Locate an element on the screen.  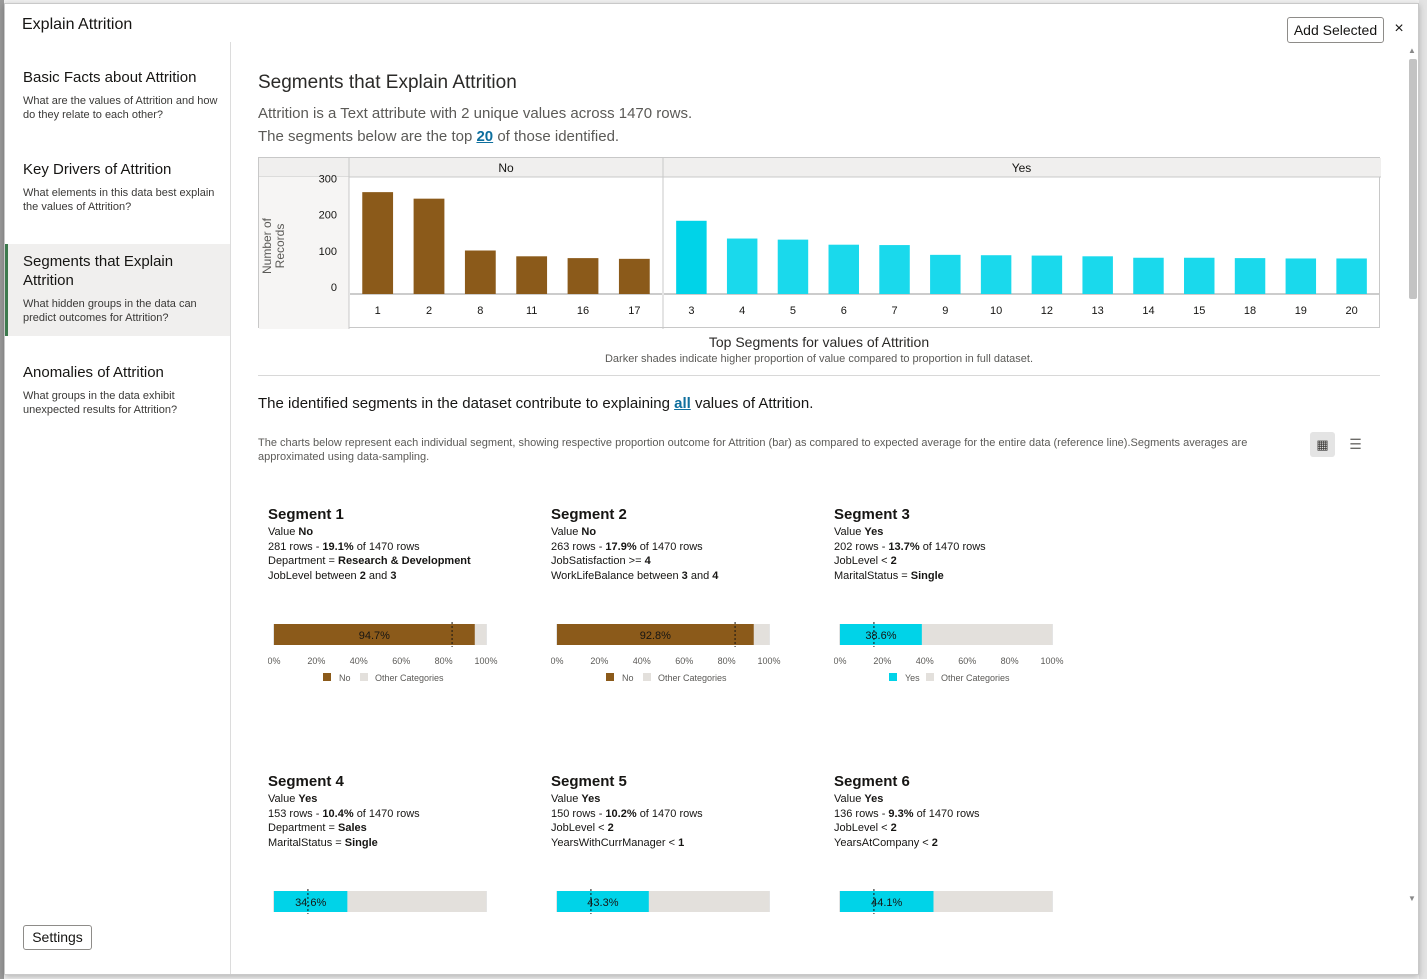
x-tick-label: 13 is located at coordinates (1098, 311).